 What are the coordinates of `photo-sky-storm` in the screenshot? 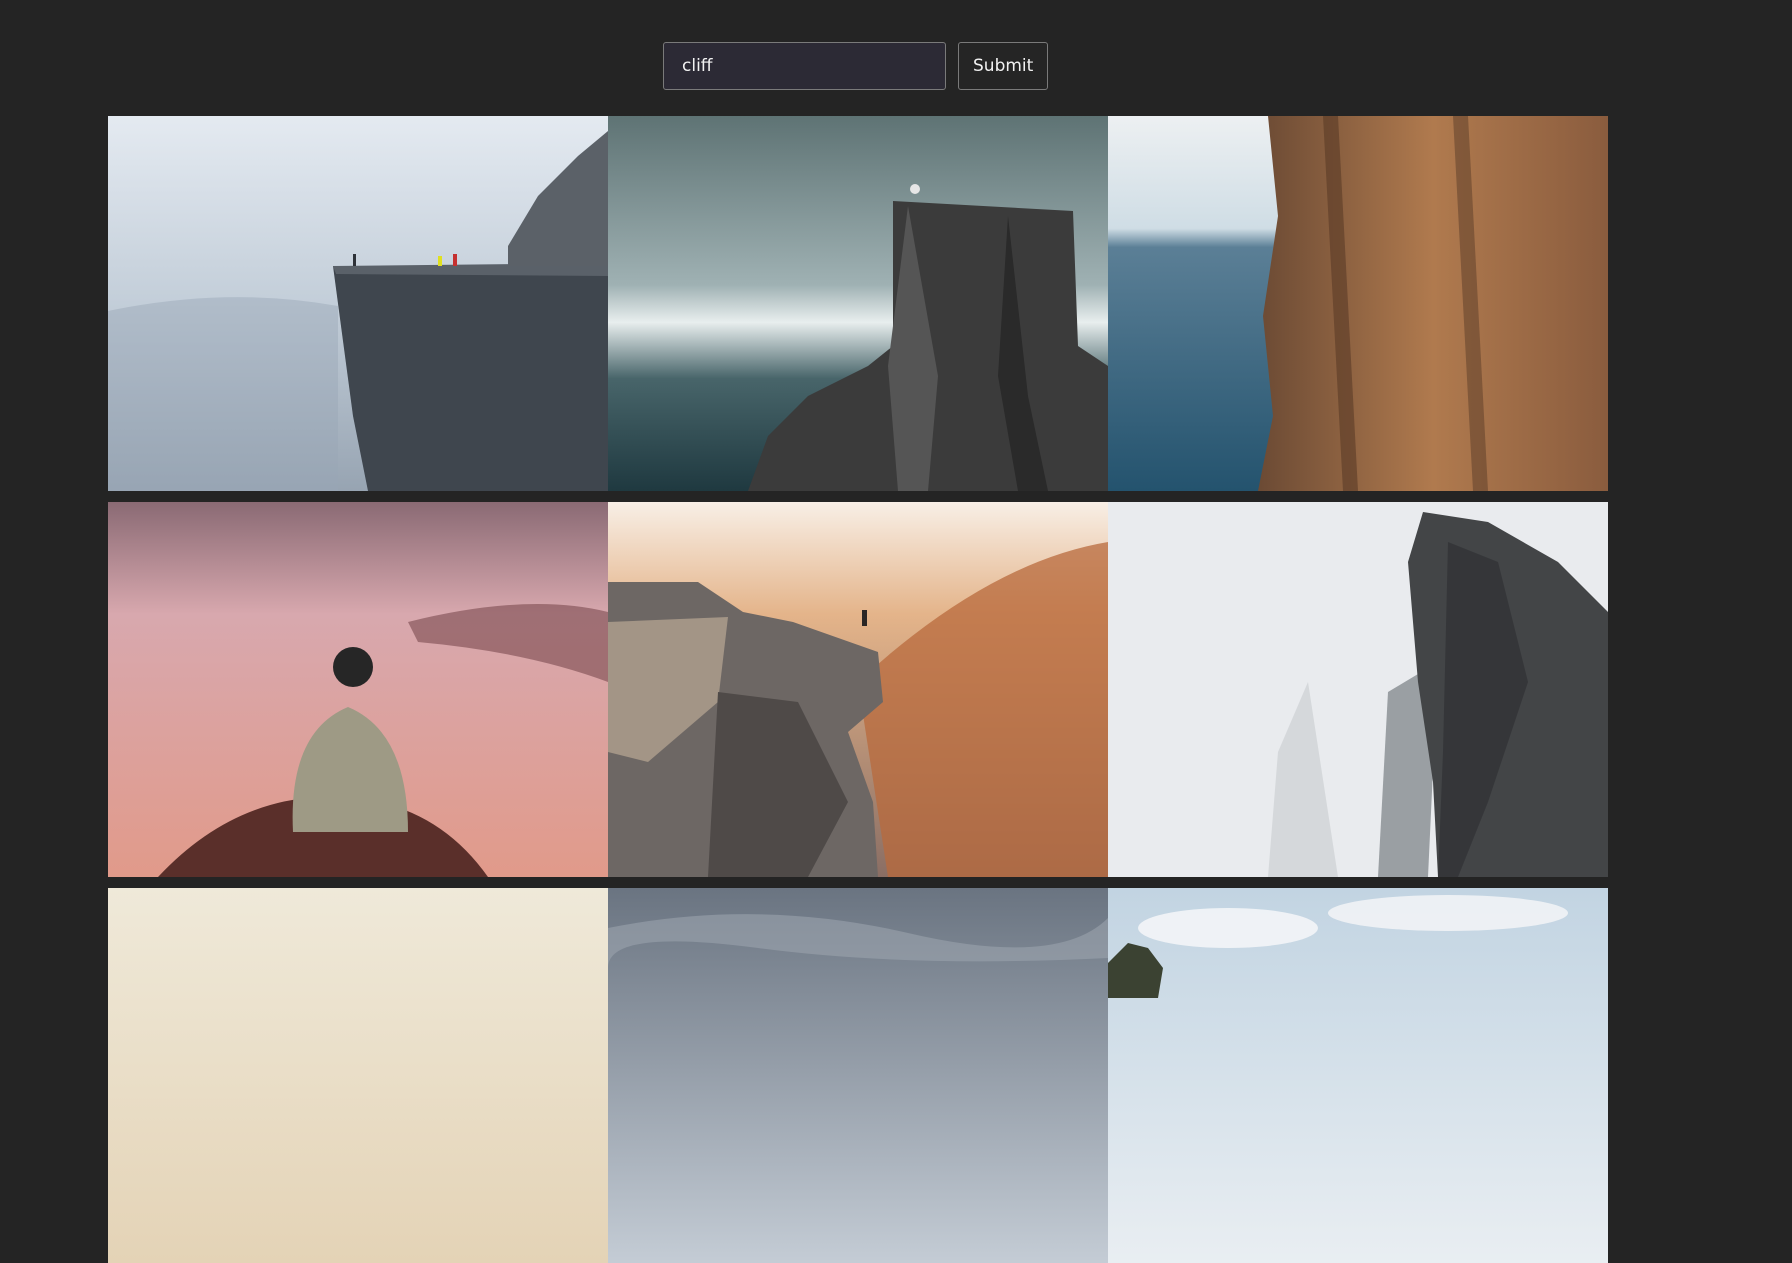 It's located at (858, 1075).